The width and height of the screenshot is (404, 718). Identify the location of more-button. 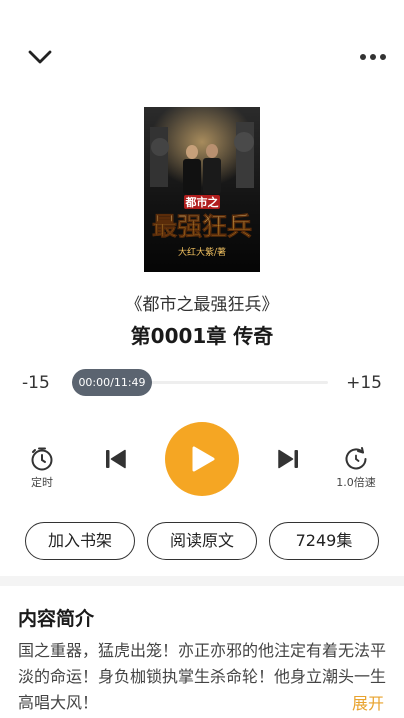
(373, 57).